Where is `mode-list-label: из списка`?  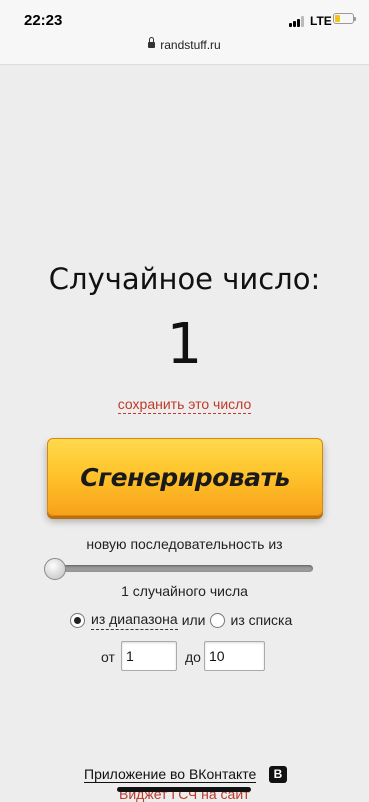 mode-list-label: из списка is located at coordinates (262, 620).